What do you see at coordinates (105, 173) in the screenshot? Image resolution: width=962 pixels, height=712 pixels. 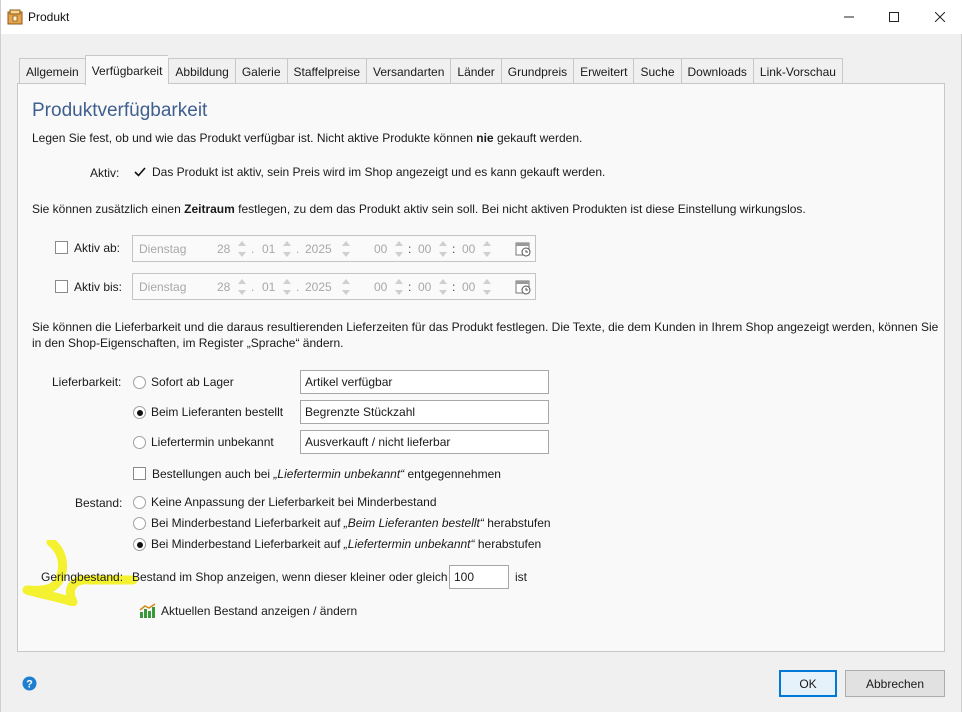 I see `aktiv-label: Aktiv:` at bounding box center [105, 173].